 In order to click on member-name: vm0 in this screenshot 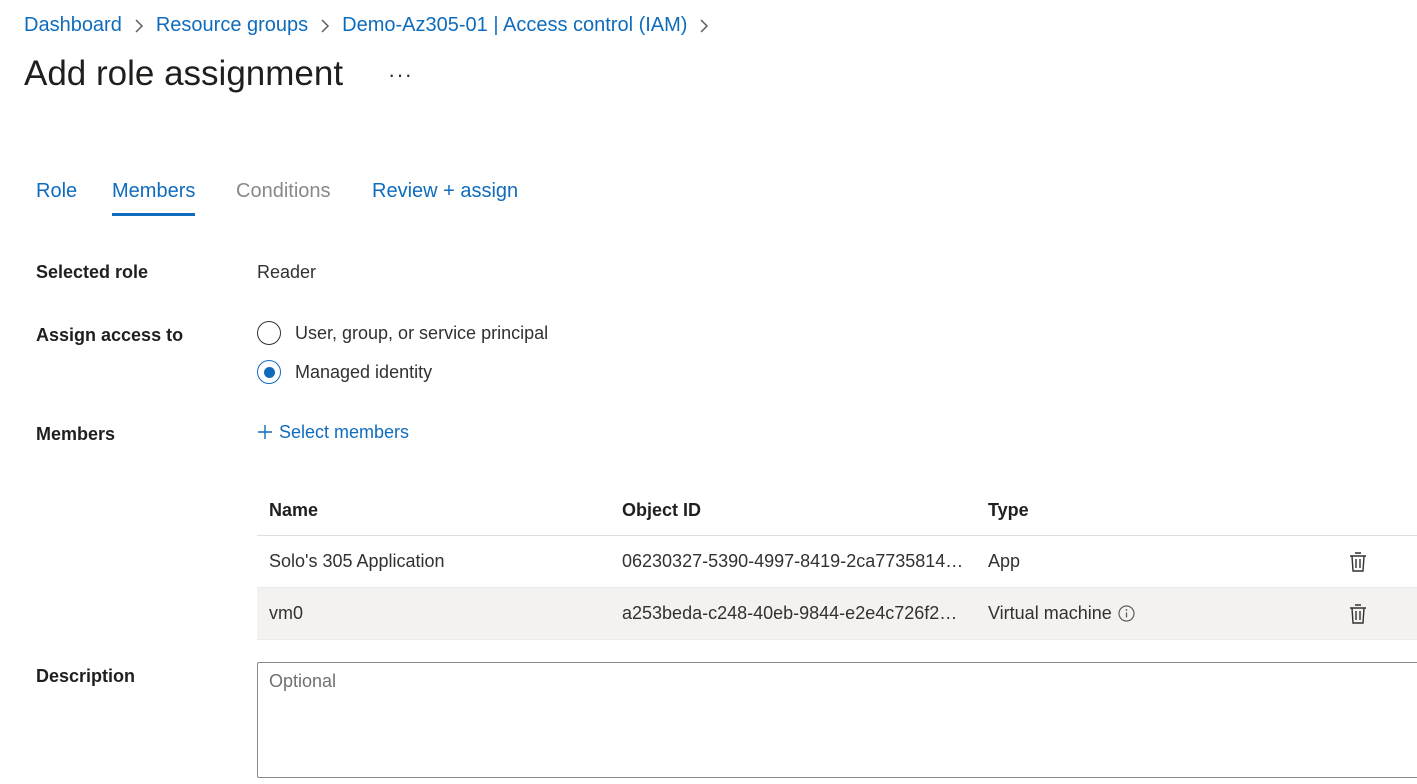, I will do `click(286, 613)`.